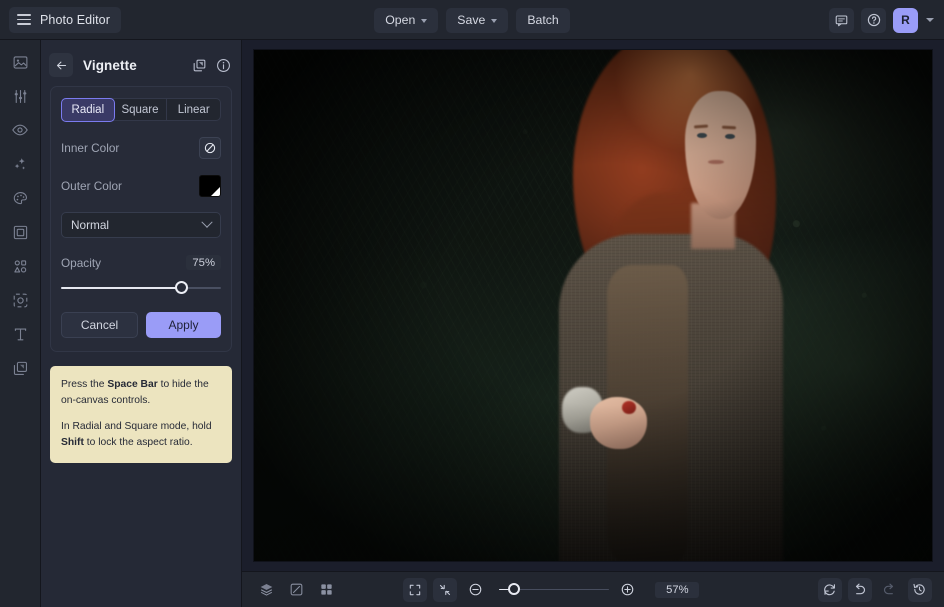 The image size is (944, 607). What do you see at coordinates (81, 262) in the screenshot?
I see `opacity-label: Opacity` at bounding box center [81, 262].